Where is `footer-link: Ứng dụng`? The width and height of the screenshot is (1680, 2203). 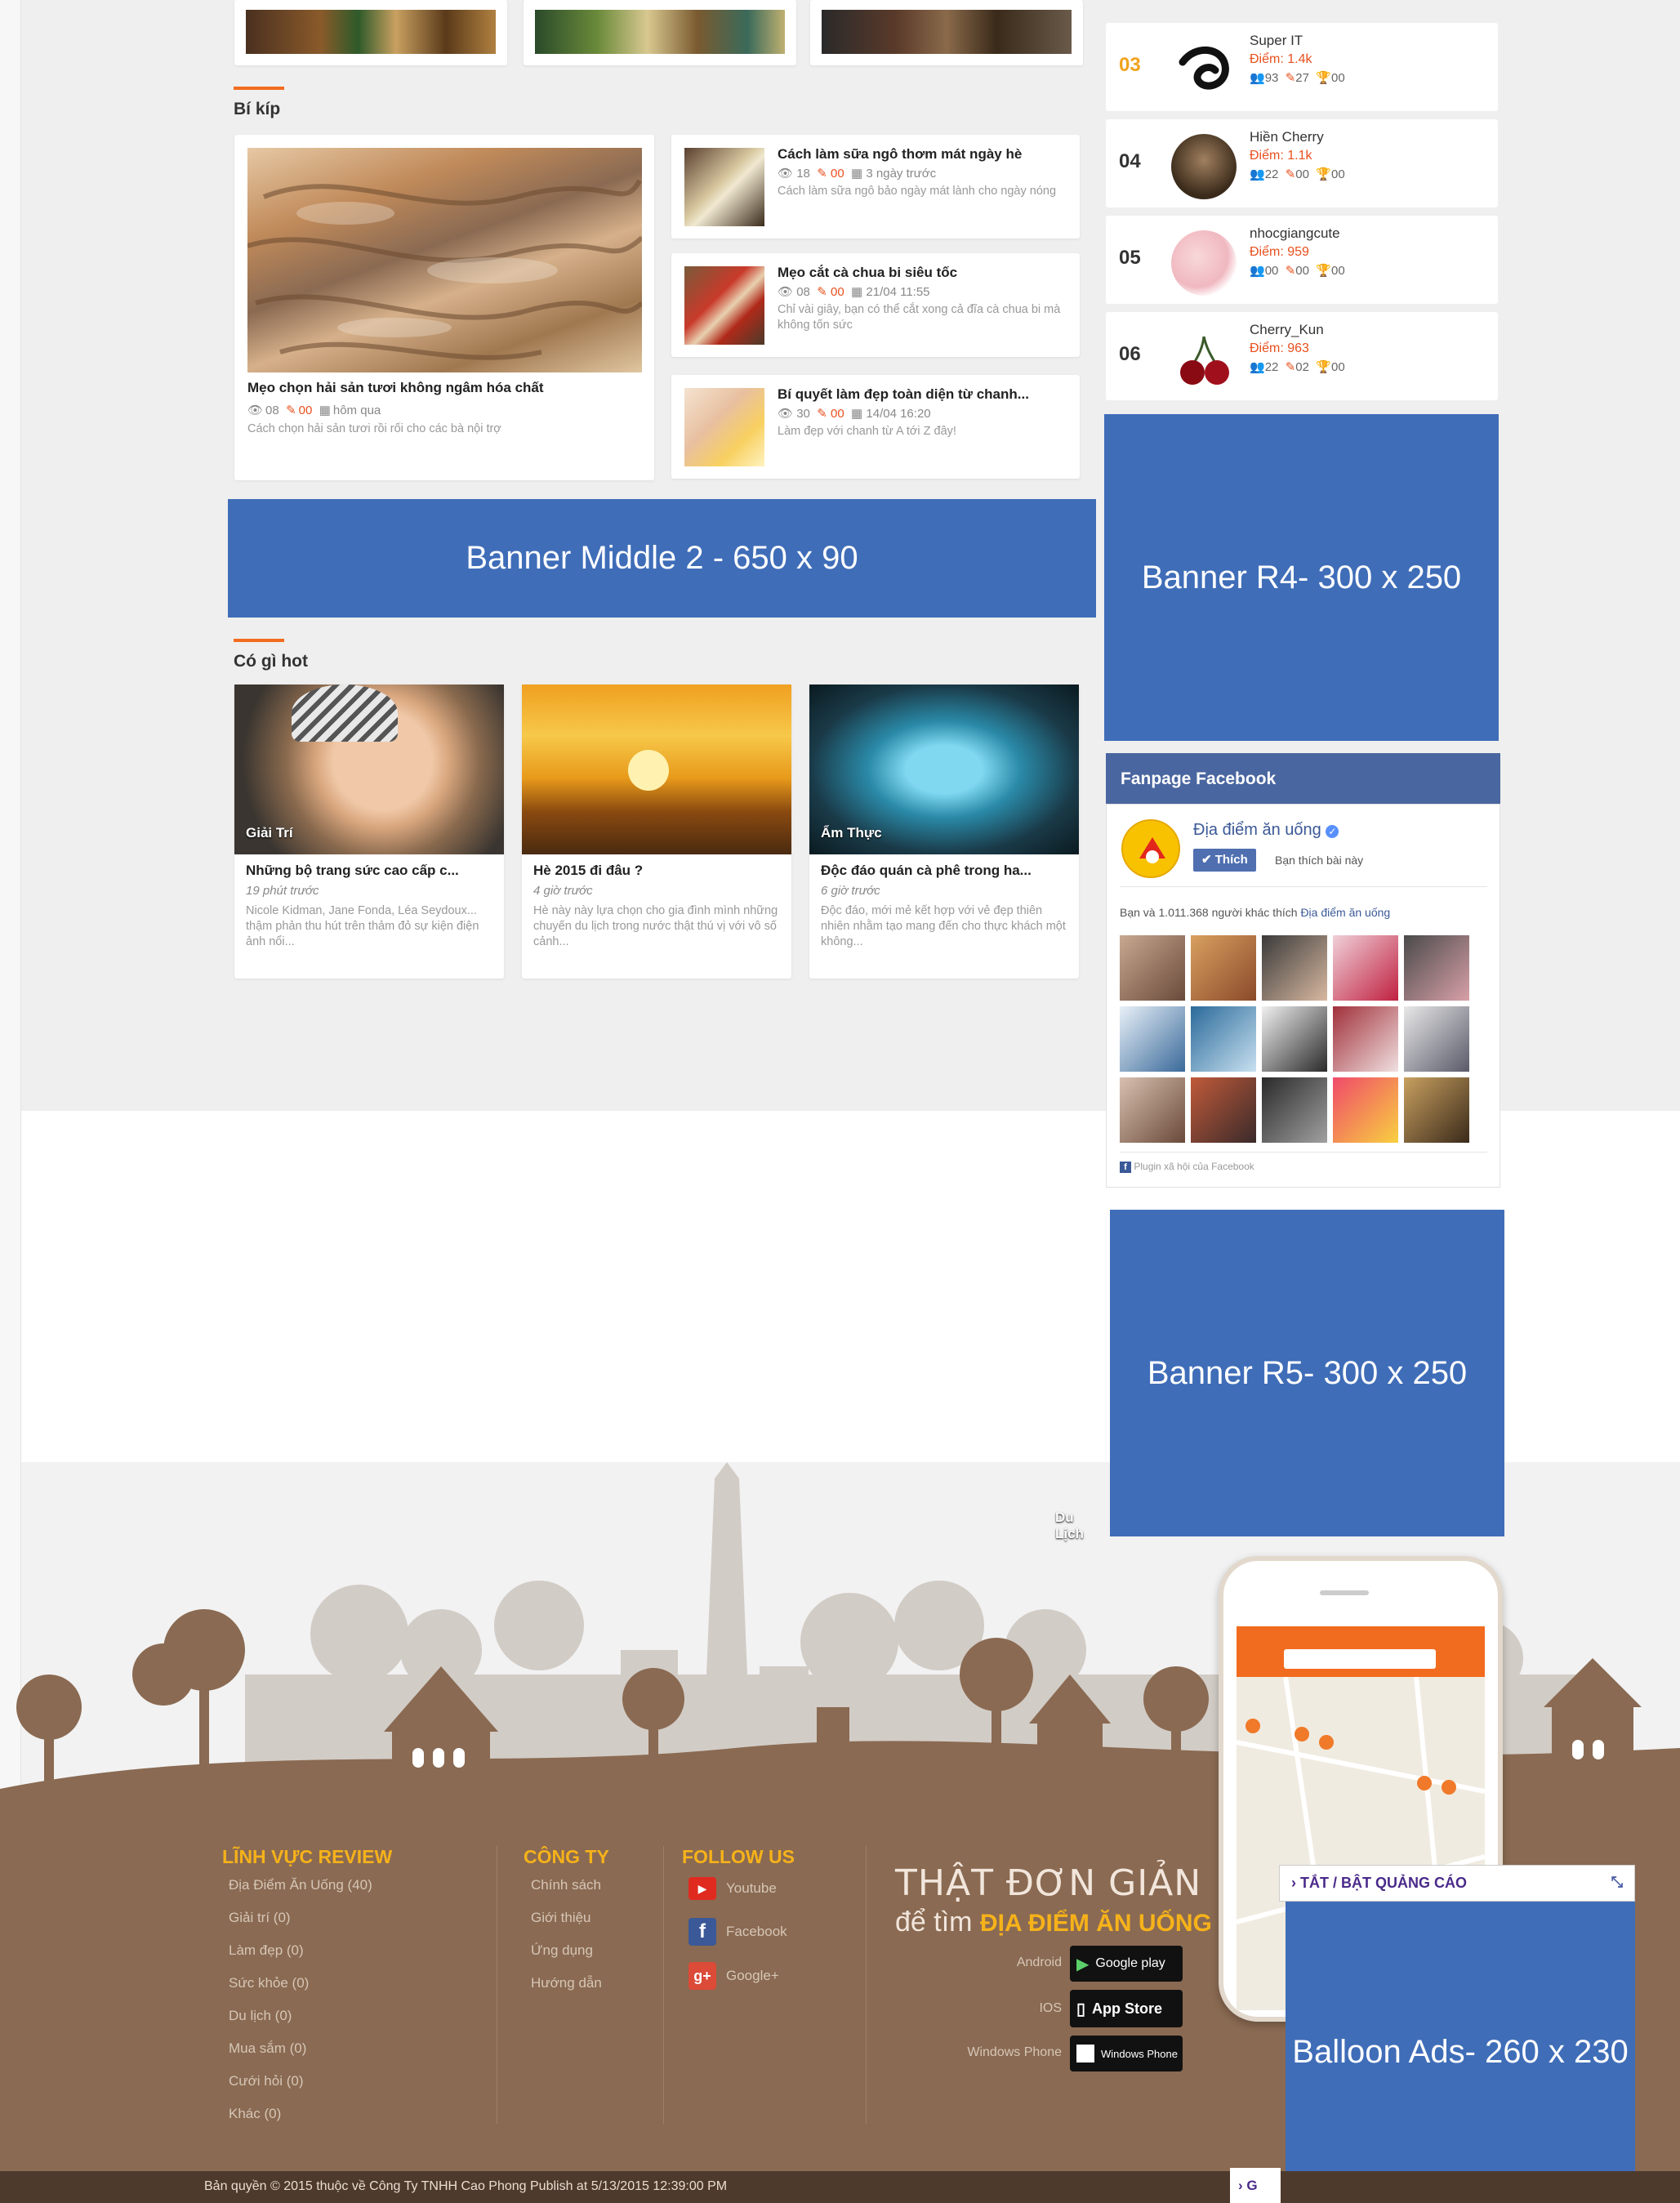
footer-link: Ứng dụng is located at coordinates (562, 1950).